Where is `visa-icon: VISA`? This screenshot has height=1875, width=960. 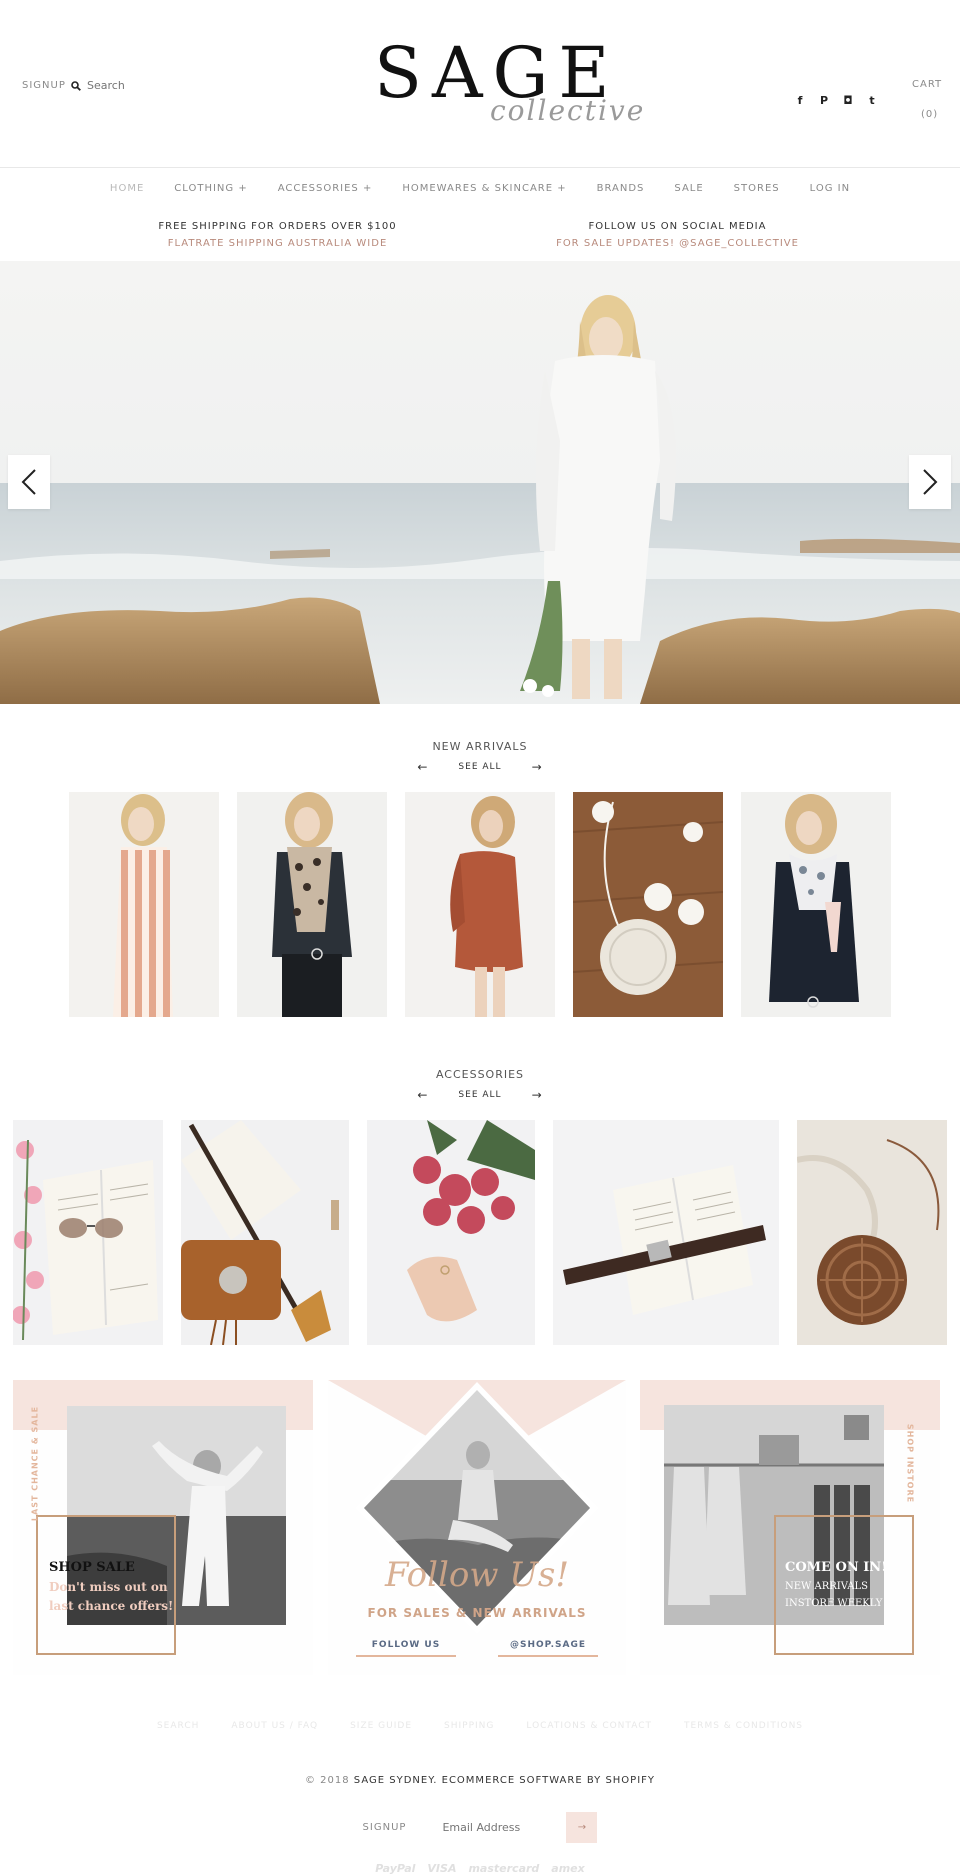
visa-icon: VISA is located at coordinates (442, 1868).